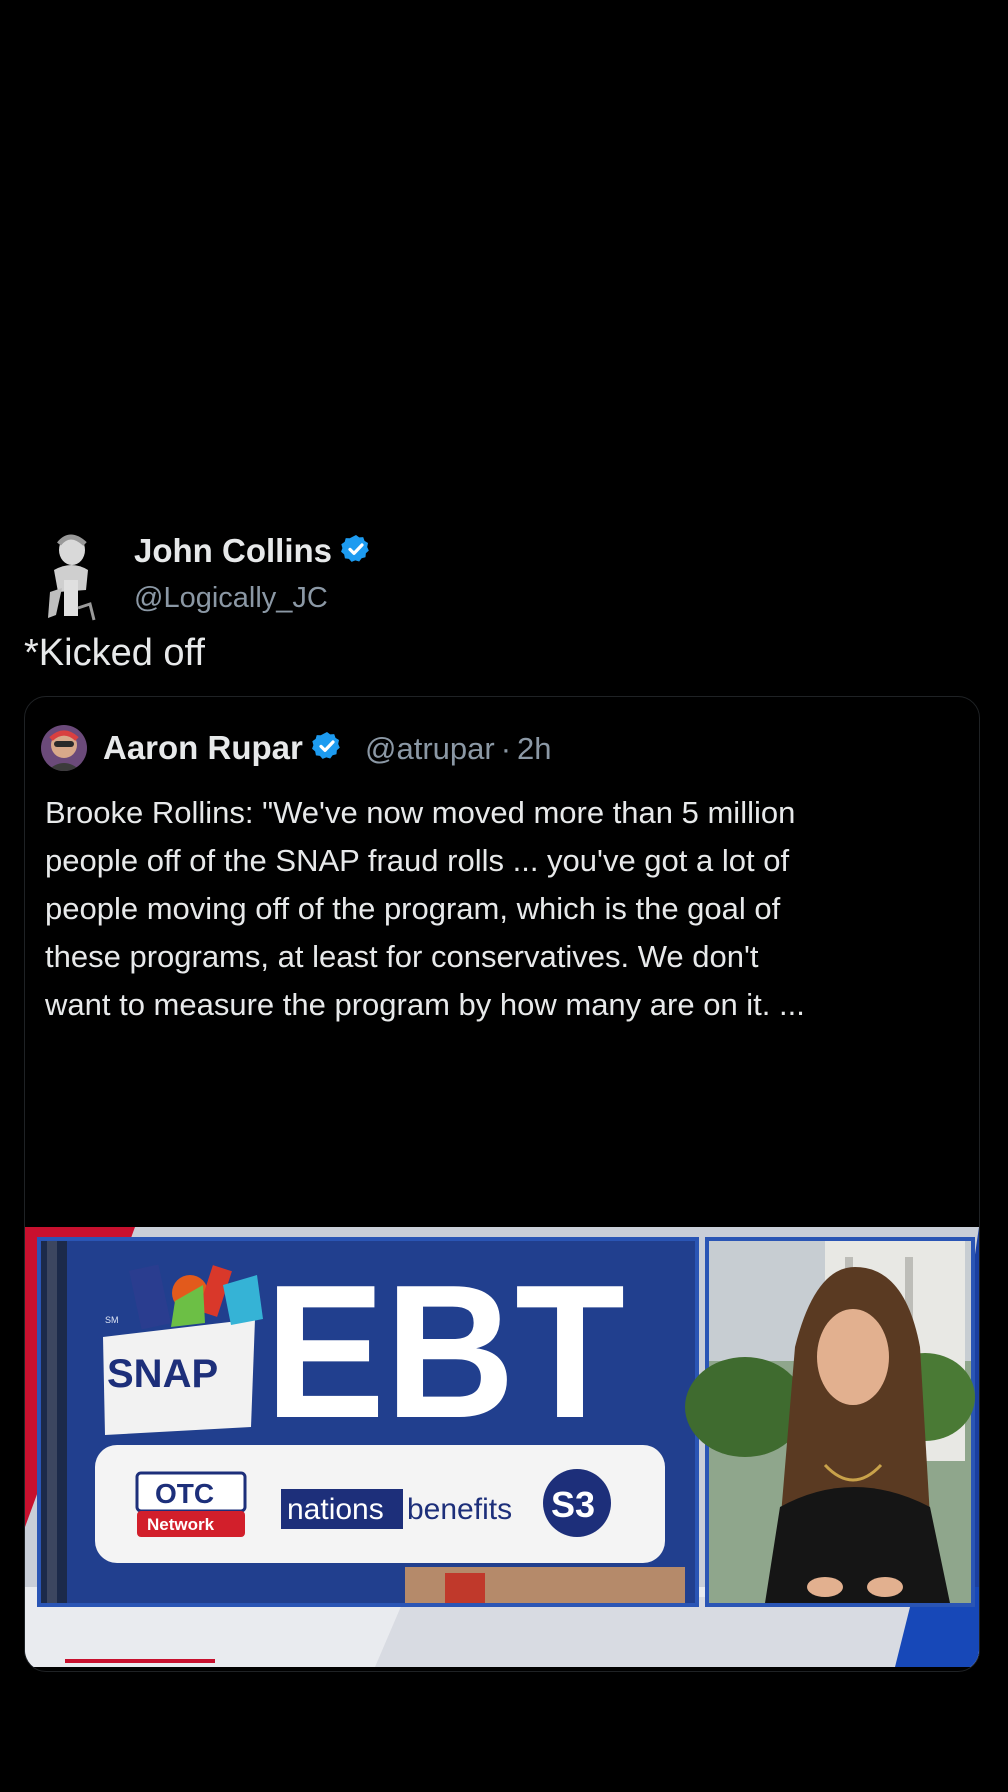 Image resolution: width=1008 pixels, height=1792 pixels. What do you see at coordinates (534, 748) in the screenshot?
I see `quoted-timestamp: 2h` at bounding box center [534, 748].